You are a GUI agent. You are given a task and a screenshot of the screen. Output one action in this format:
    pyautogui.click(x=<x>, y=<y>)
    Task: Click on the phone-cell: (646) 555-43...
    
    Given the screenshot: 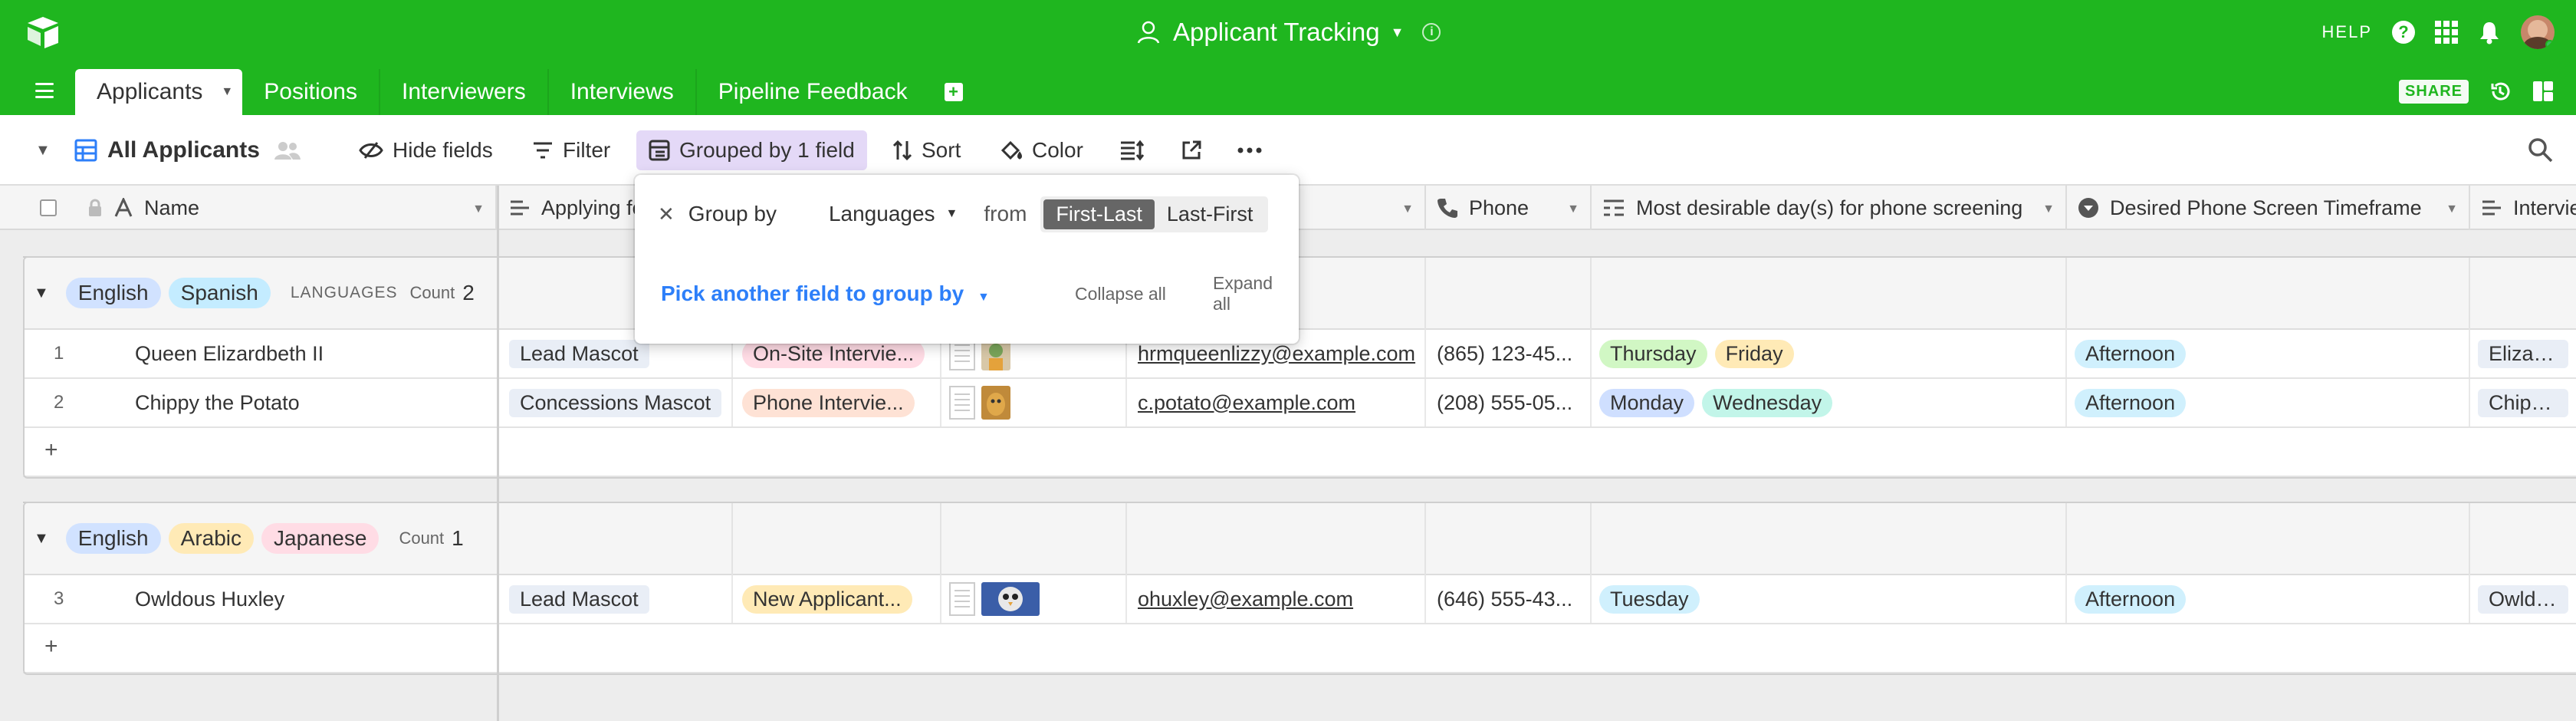 What is the action you would take?
    pyautogui.click(x=1509, y=599)
    